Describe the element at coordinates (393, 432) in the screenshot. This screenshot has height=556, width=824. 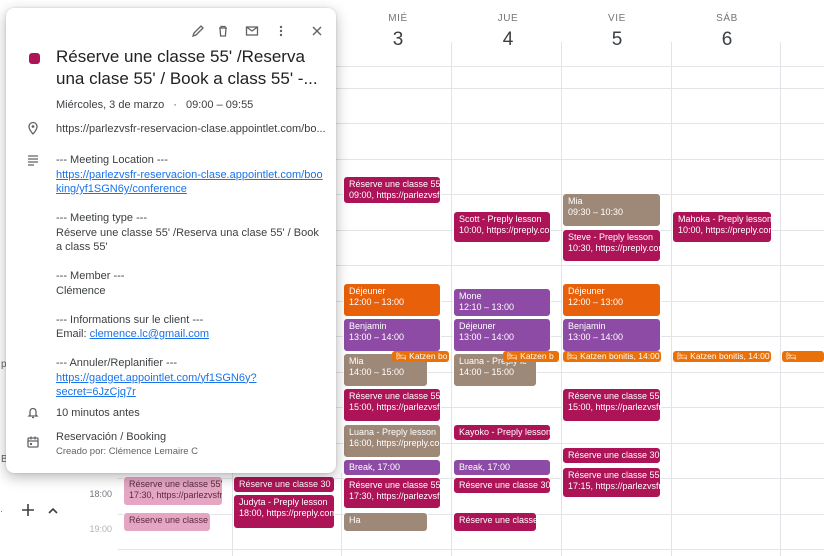
I see `event-title: Luana - Preply lesson` at that location.